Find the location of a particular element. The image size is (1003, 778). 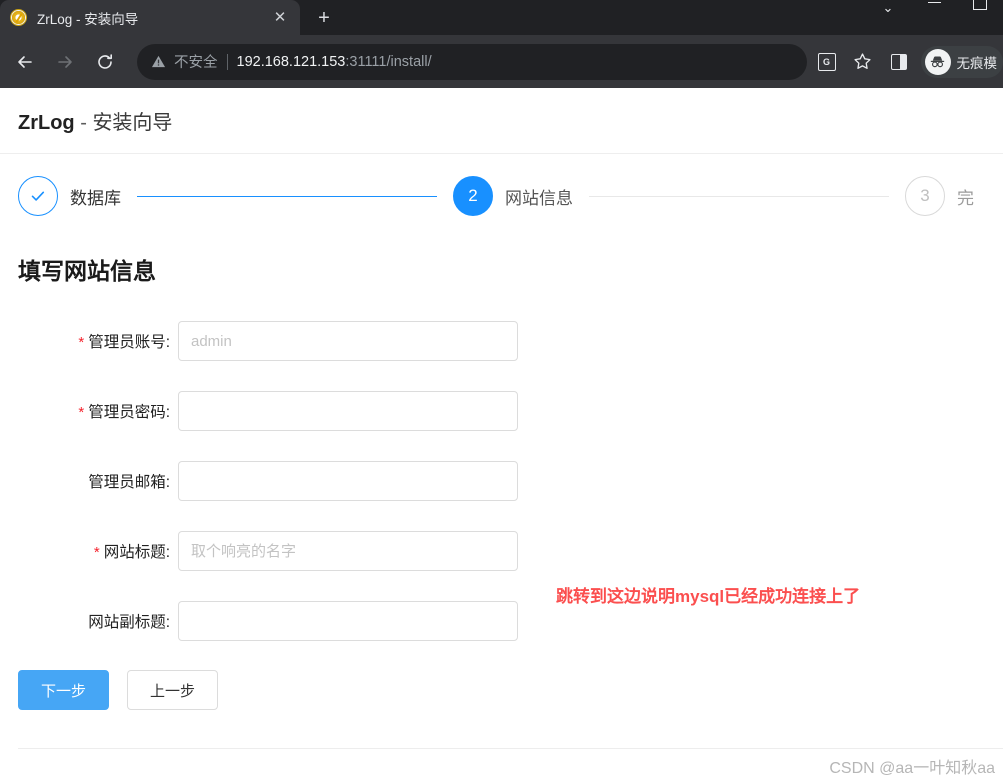

csdn-watermark: CSDN @aa一叶知秋aa is located at coordinates (912, 766).